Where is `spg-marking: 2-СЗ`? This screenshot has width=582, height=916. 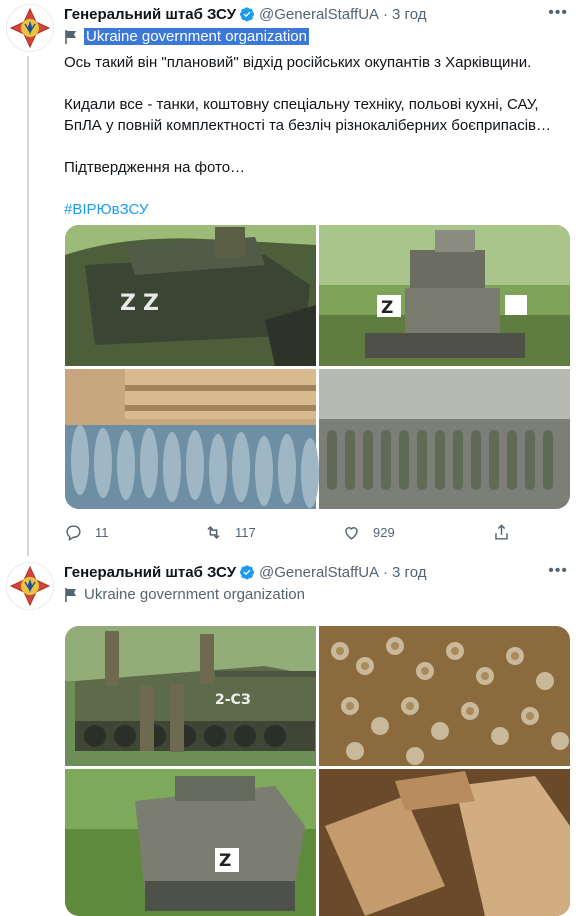
spg-marking: 2-СЗ is located at coordinates (233, 700).